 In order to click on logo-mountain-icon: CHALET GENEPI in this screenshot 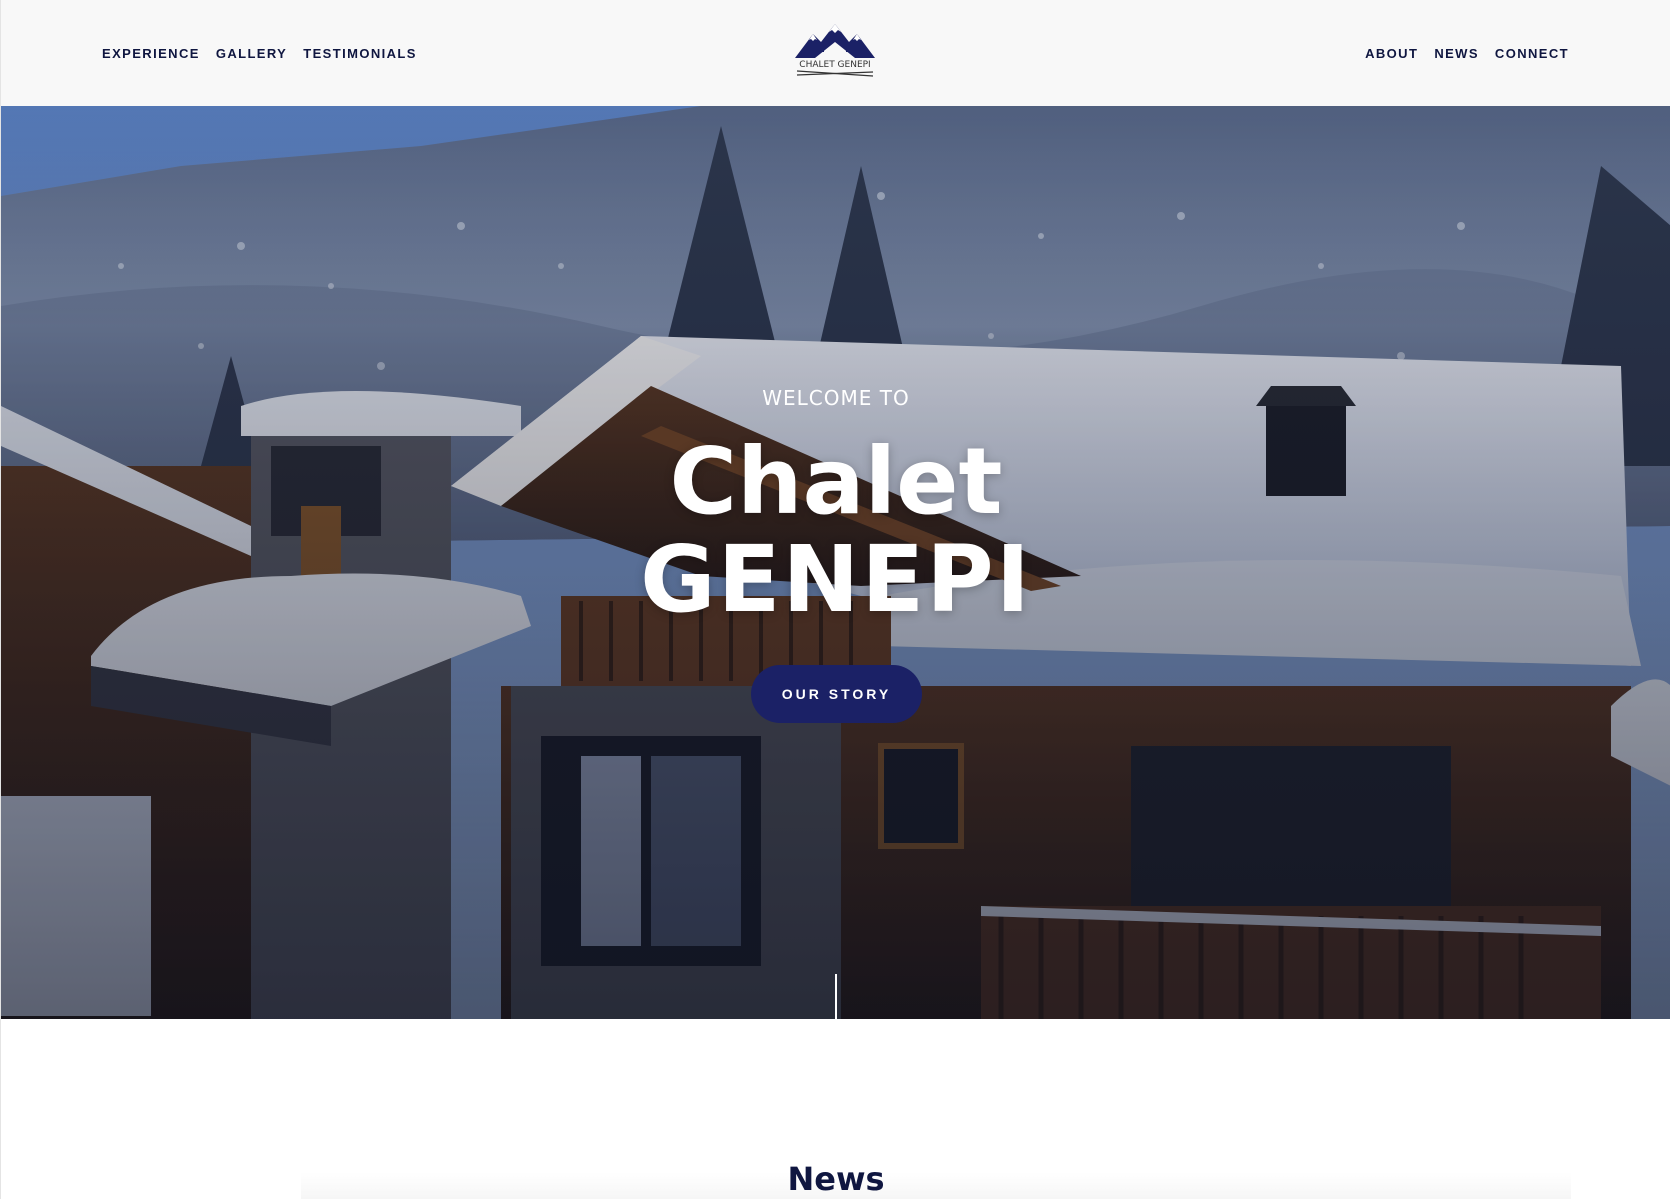, I will do `click(835, 50)`.